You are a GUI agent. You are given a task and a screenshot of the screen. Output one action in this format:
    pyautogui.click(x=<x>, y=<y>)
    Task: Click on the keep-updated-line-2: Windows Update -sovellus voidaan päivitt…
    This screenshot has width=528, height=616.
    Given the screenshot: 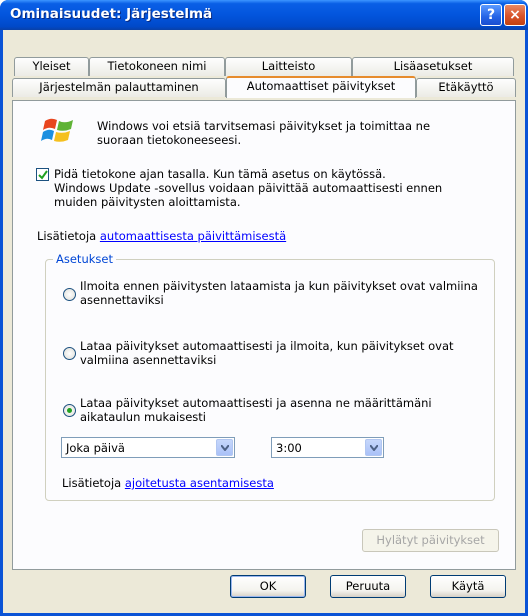 What is the action you would take?
    pyautogui.click(x=248, y=188)
    